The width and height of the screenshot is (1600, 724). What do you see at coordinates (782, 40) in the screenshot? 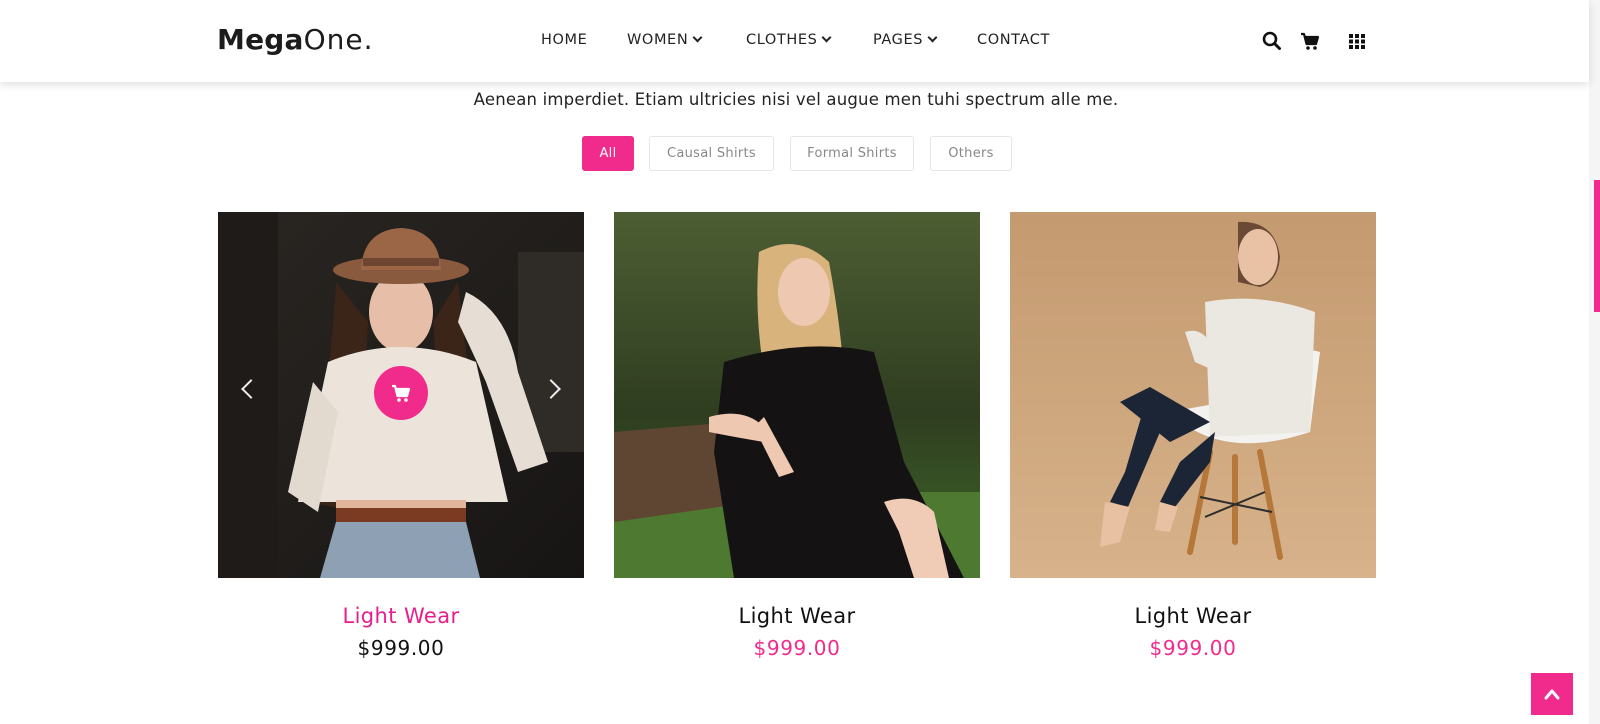
I see `nav-item-label: CLOTHES` at bounding box center [782, 40].